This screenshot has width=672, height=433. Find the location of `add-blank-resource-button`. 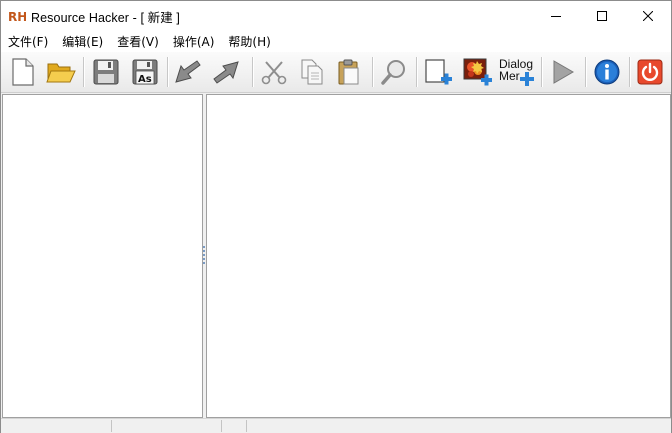

add-blank-resource-button is located at coordinates (438, 72).